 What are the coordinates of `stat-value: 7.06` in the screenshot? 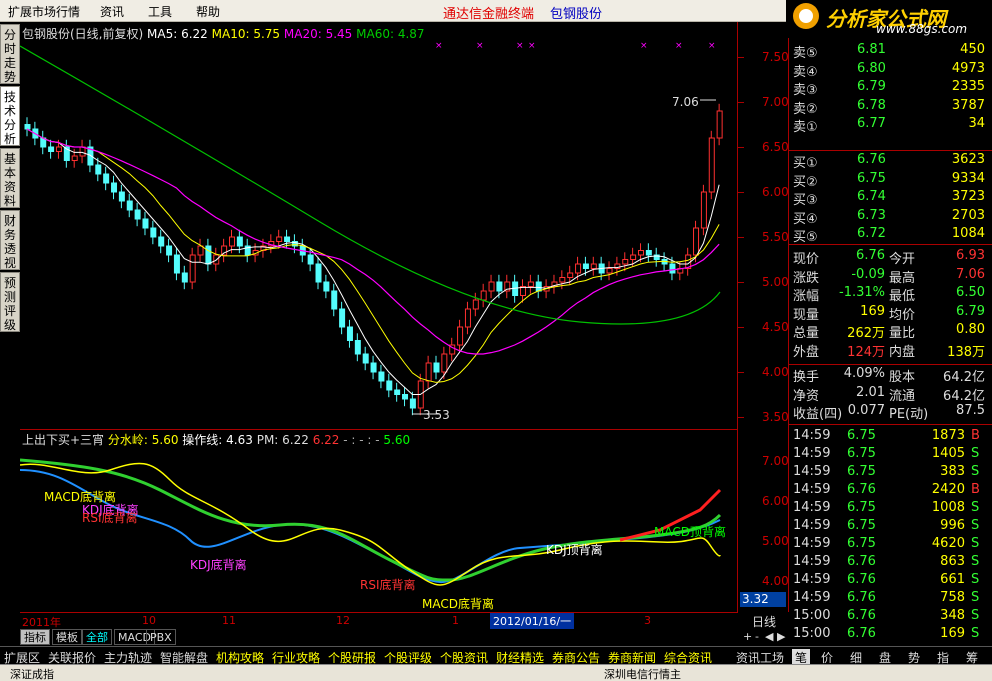 It's located at (970, 274).